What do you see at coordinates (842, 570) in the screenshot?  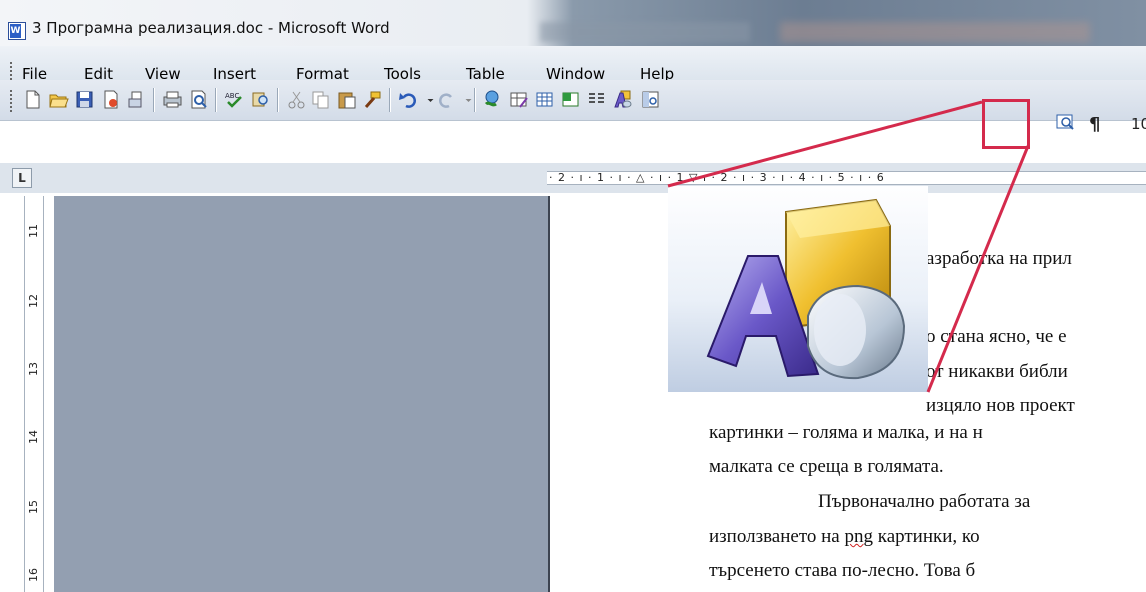 I see `doc-line: търсенето става по-лесно. Това б` at bounding box center [842, 570].